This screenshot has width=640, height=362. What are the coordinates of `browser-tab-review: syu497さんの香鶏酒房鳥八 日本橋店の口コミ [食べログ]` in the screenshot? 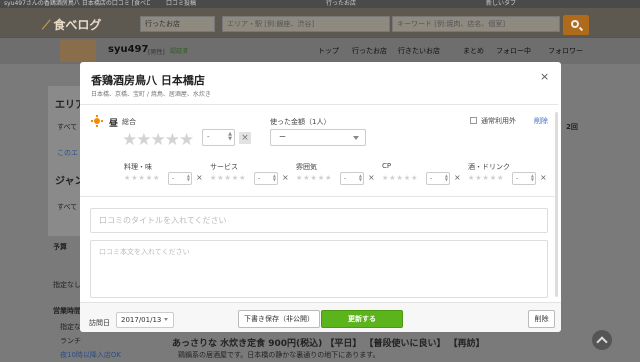 It's located at (75, 4).